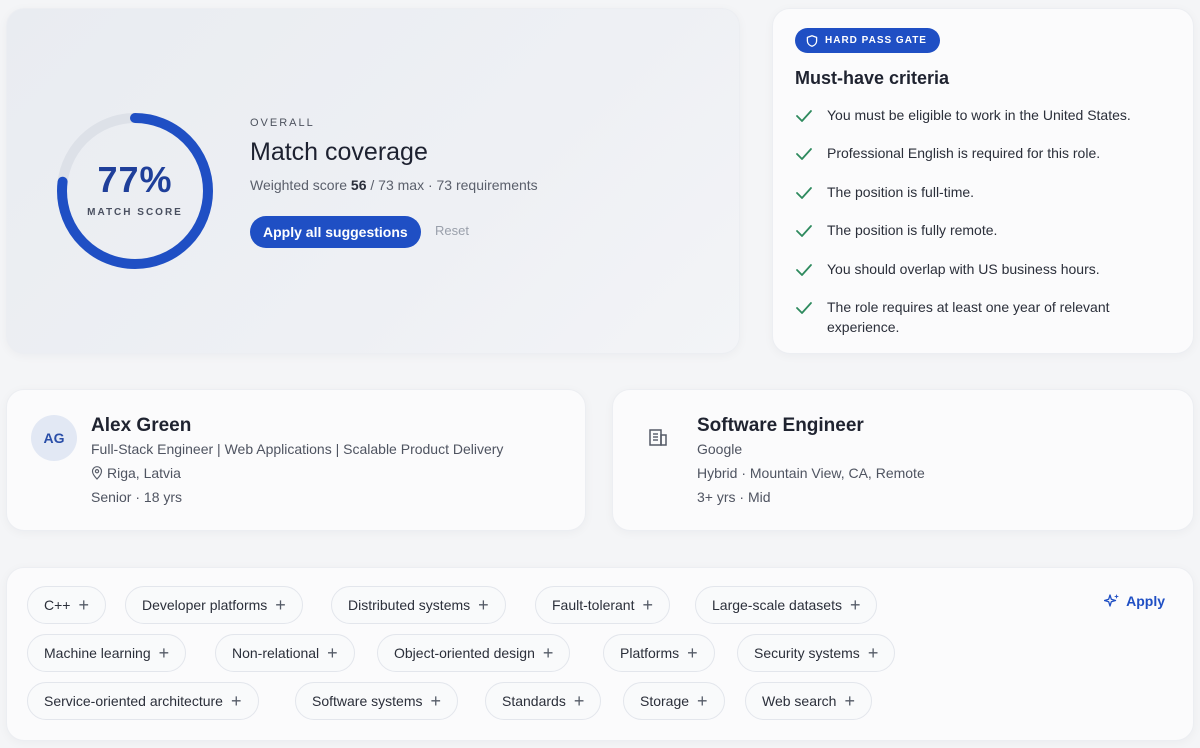 The image size is (1200, 748). I want to click on job-experience: 3+ yrs · Mid, so click(734, 497).